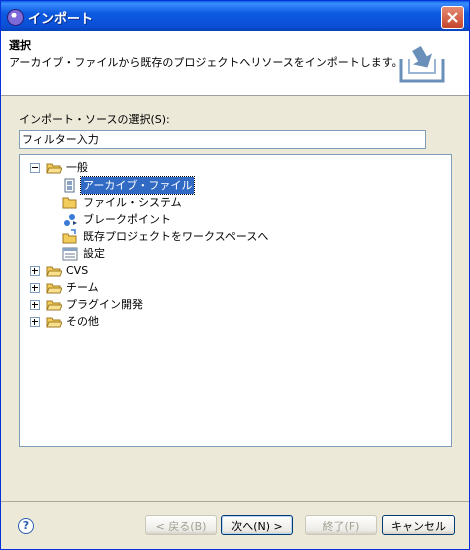 The image size is (470, 550). Describe the element at coordinates (235, 16) in the screenshot. I see `title-bar: インポート` at that location.